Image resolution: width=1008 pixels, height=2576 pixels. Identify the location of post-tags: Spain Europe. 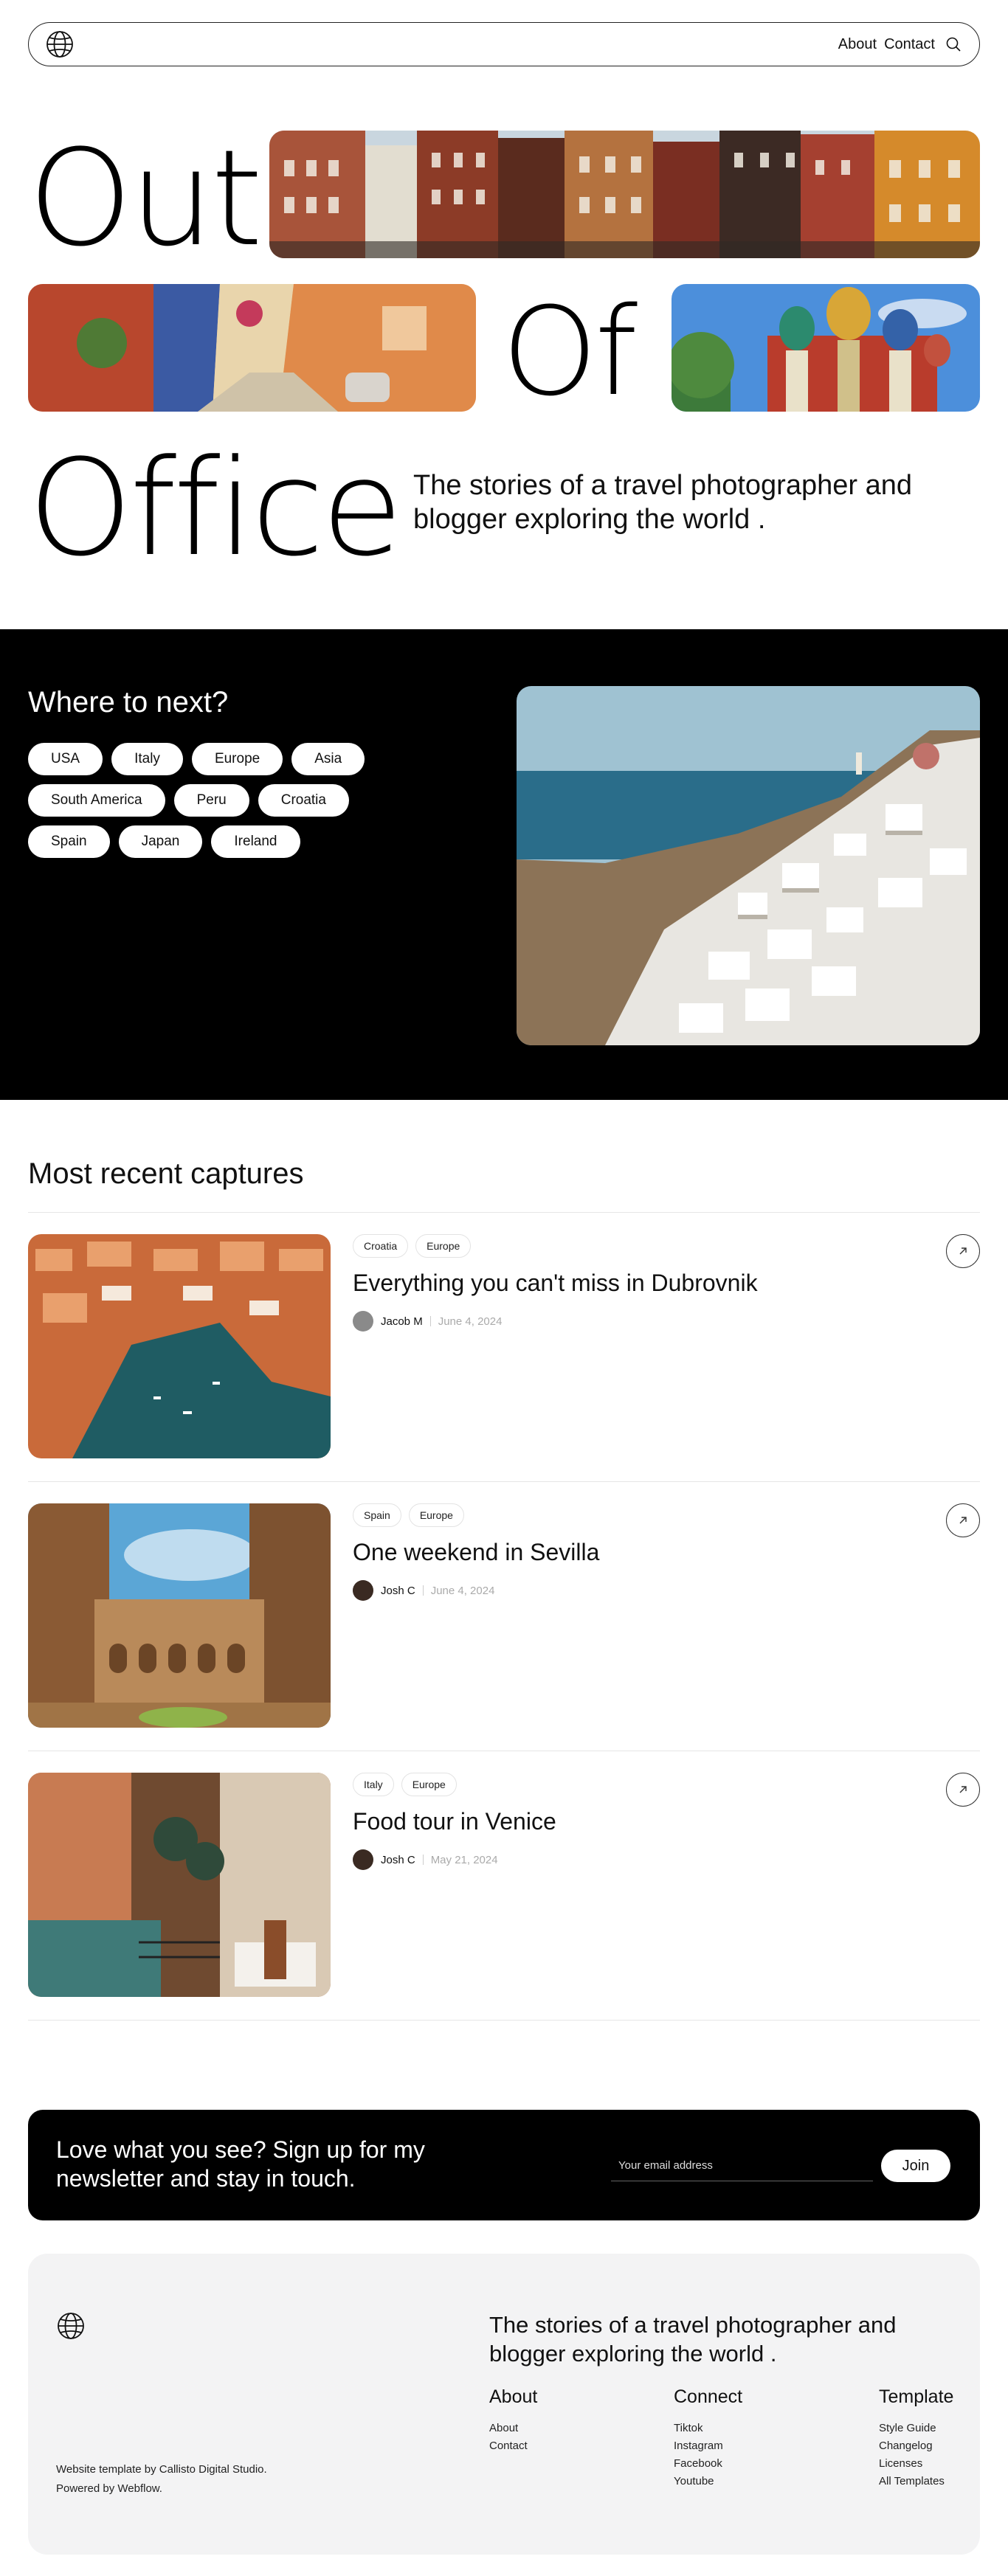
(409, 1515).